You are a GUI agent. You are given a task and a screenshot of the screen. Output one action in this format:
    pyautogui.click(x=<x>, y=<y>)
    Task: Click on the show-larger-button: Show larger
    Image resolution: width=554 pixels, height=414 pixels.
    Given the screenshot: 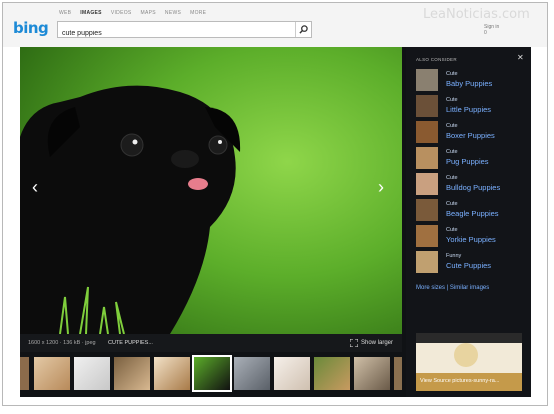 What is the action you would take?
    pyautogui.click(x=371, y=343)
    